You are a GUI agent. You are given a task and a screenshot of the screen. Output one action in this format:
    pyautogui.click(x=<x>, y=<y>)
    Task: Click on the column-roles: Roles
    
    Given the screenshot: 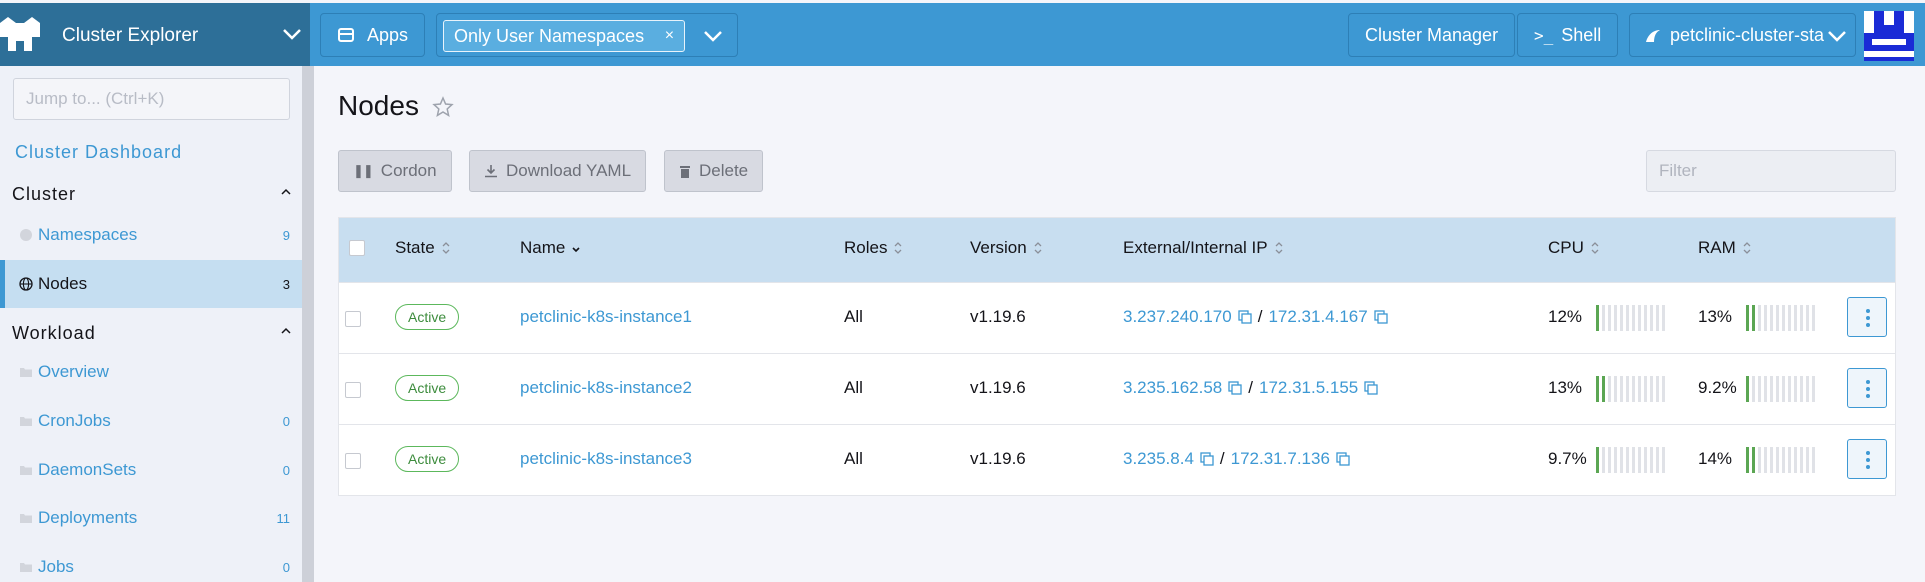 What is the action you would take?
    pyautogui.click(x=873, y=248)
    